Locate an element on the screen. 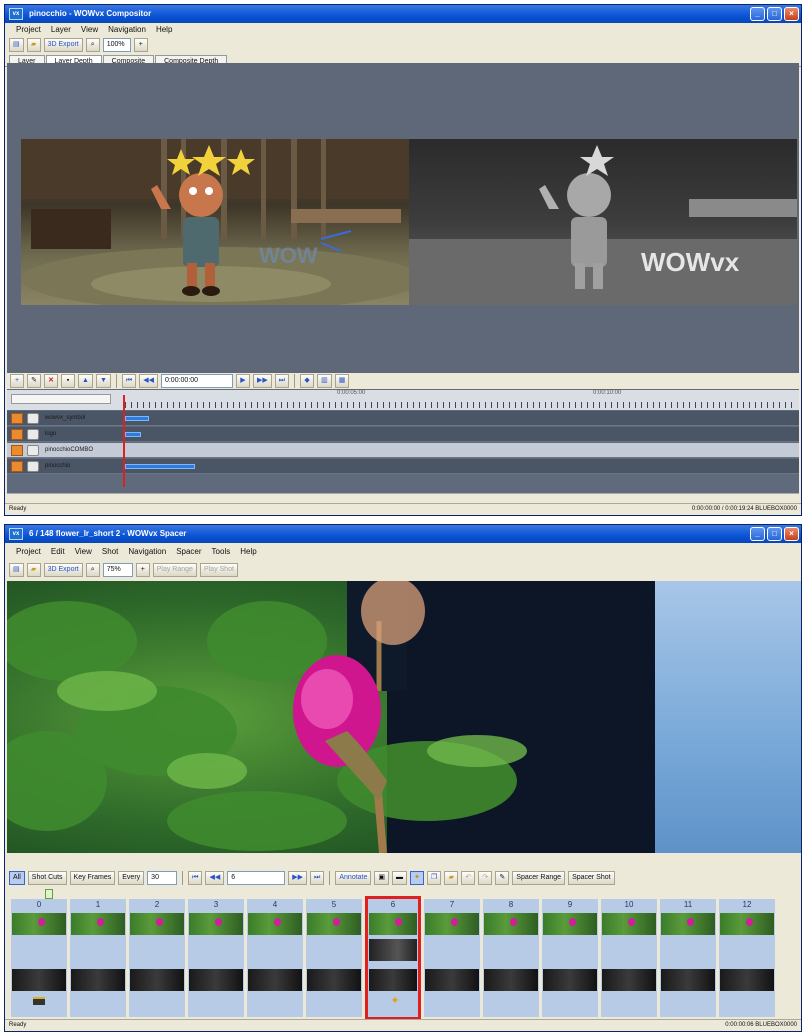  timeline-scrollbar is located at coordinates (403, 498).